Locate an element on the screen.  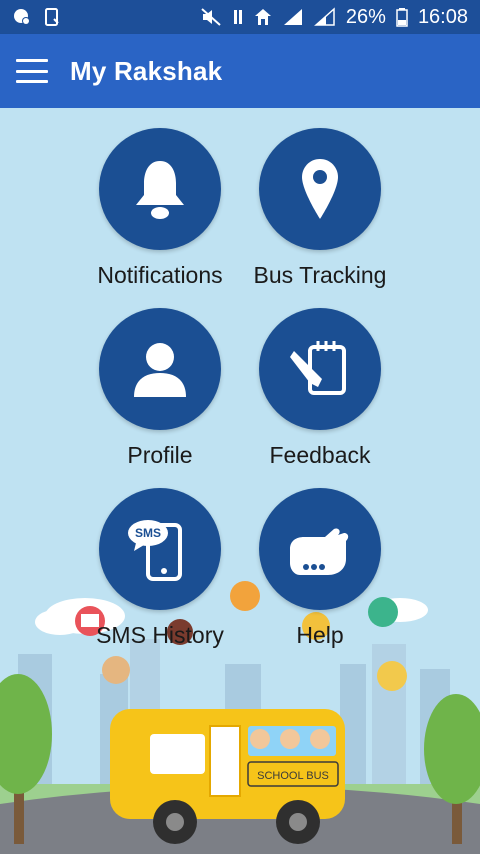
pen-notepad-icon is located at coordinates (318, 368).